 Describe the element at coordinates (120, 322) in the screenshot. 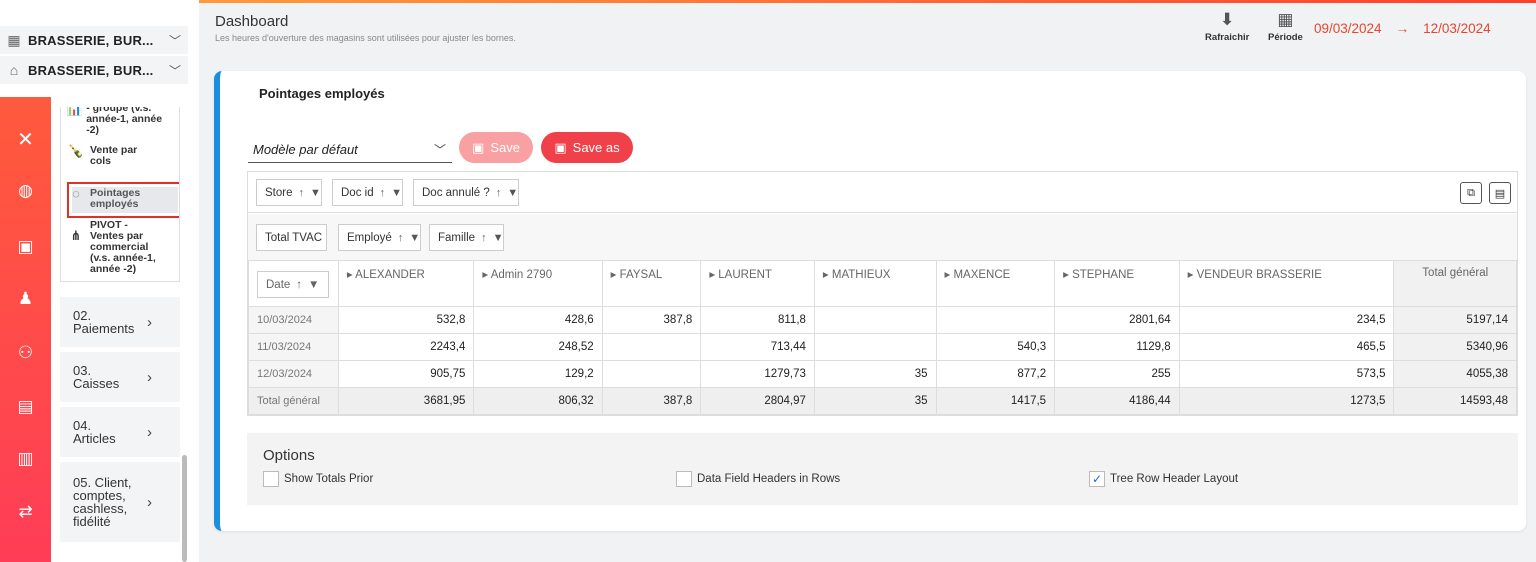

I see `section-paiements: 02. Paiements ›` at that location.